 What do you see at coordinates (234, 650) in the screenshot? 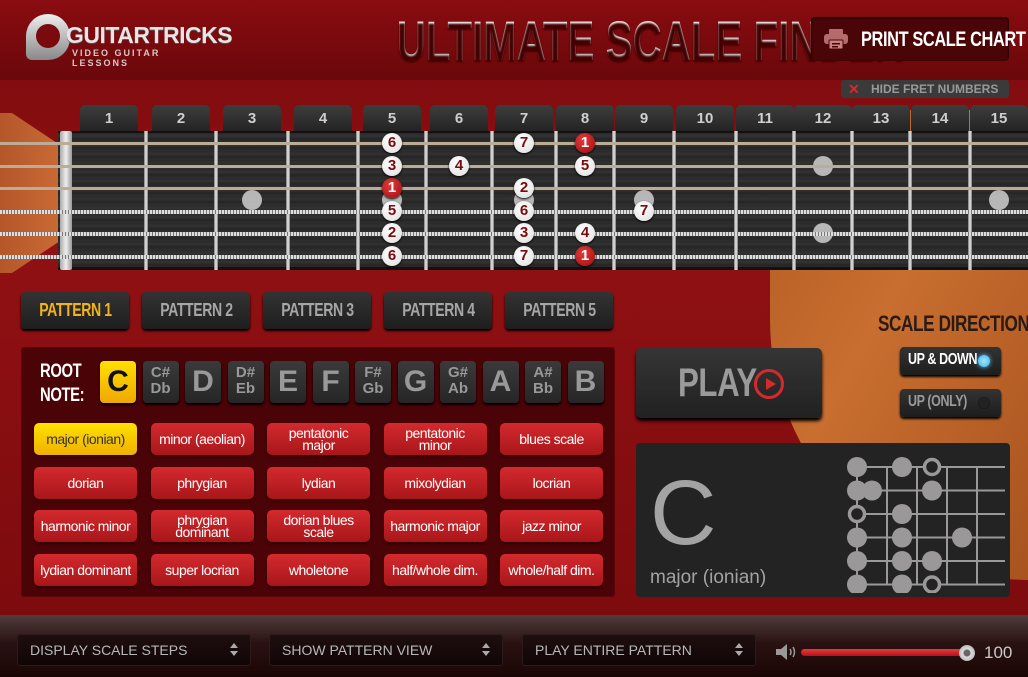
I see `select-arrows-icon` at bounding box center [234, 650].